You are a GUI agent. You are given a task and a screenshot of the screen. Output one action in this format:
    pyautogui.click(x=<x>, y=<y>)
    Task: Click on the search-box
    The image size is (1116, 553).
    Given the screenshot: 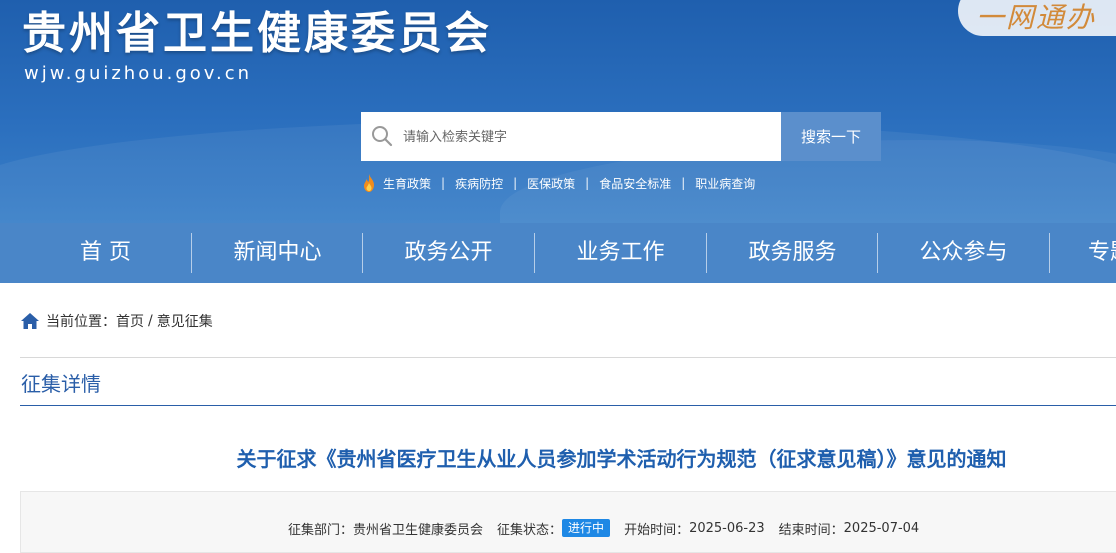 What is the action you would take?
    pyautogui.click(x=571, y=137)
    